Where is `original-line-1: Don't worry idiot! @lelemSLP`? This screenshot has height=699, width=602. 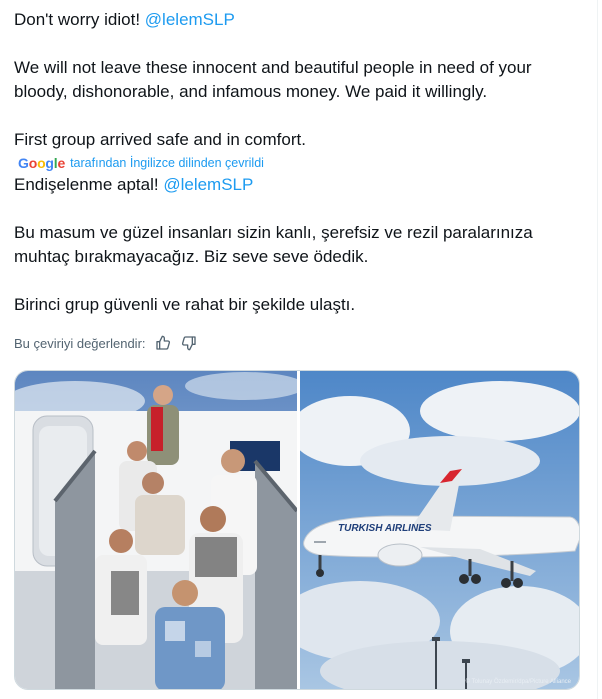
original-line-1: Don't worry idiot! @lelemSLP is located at coordinates (298, 20).